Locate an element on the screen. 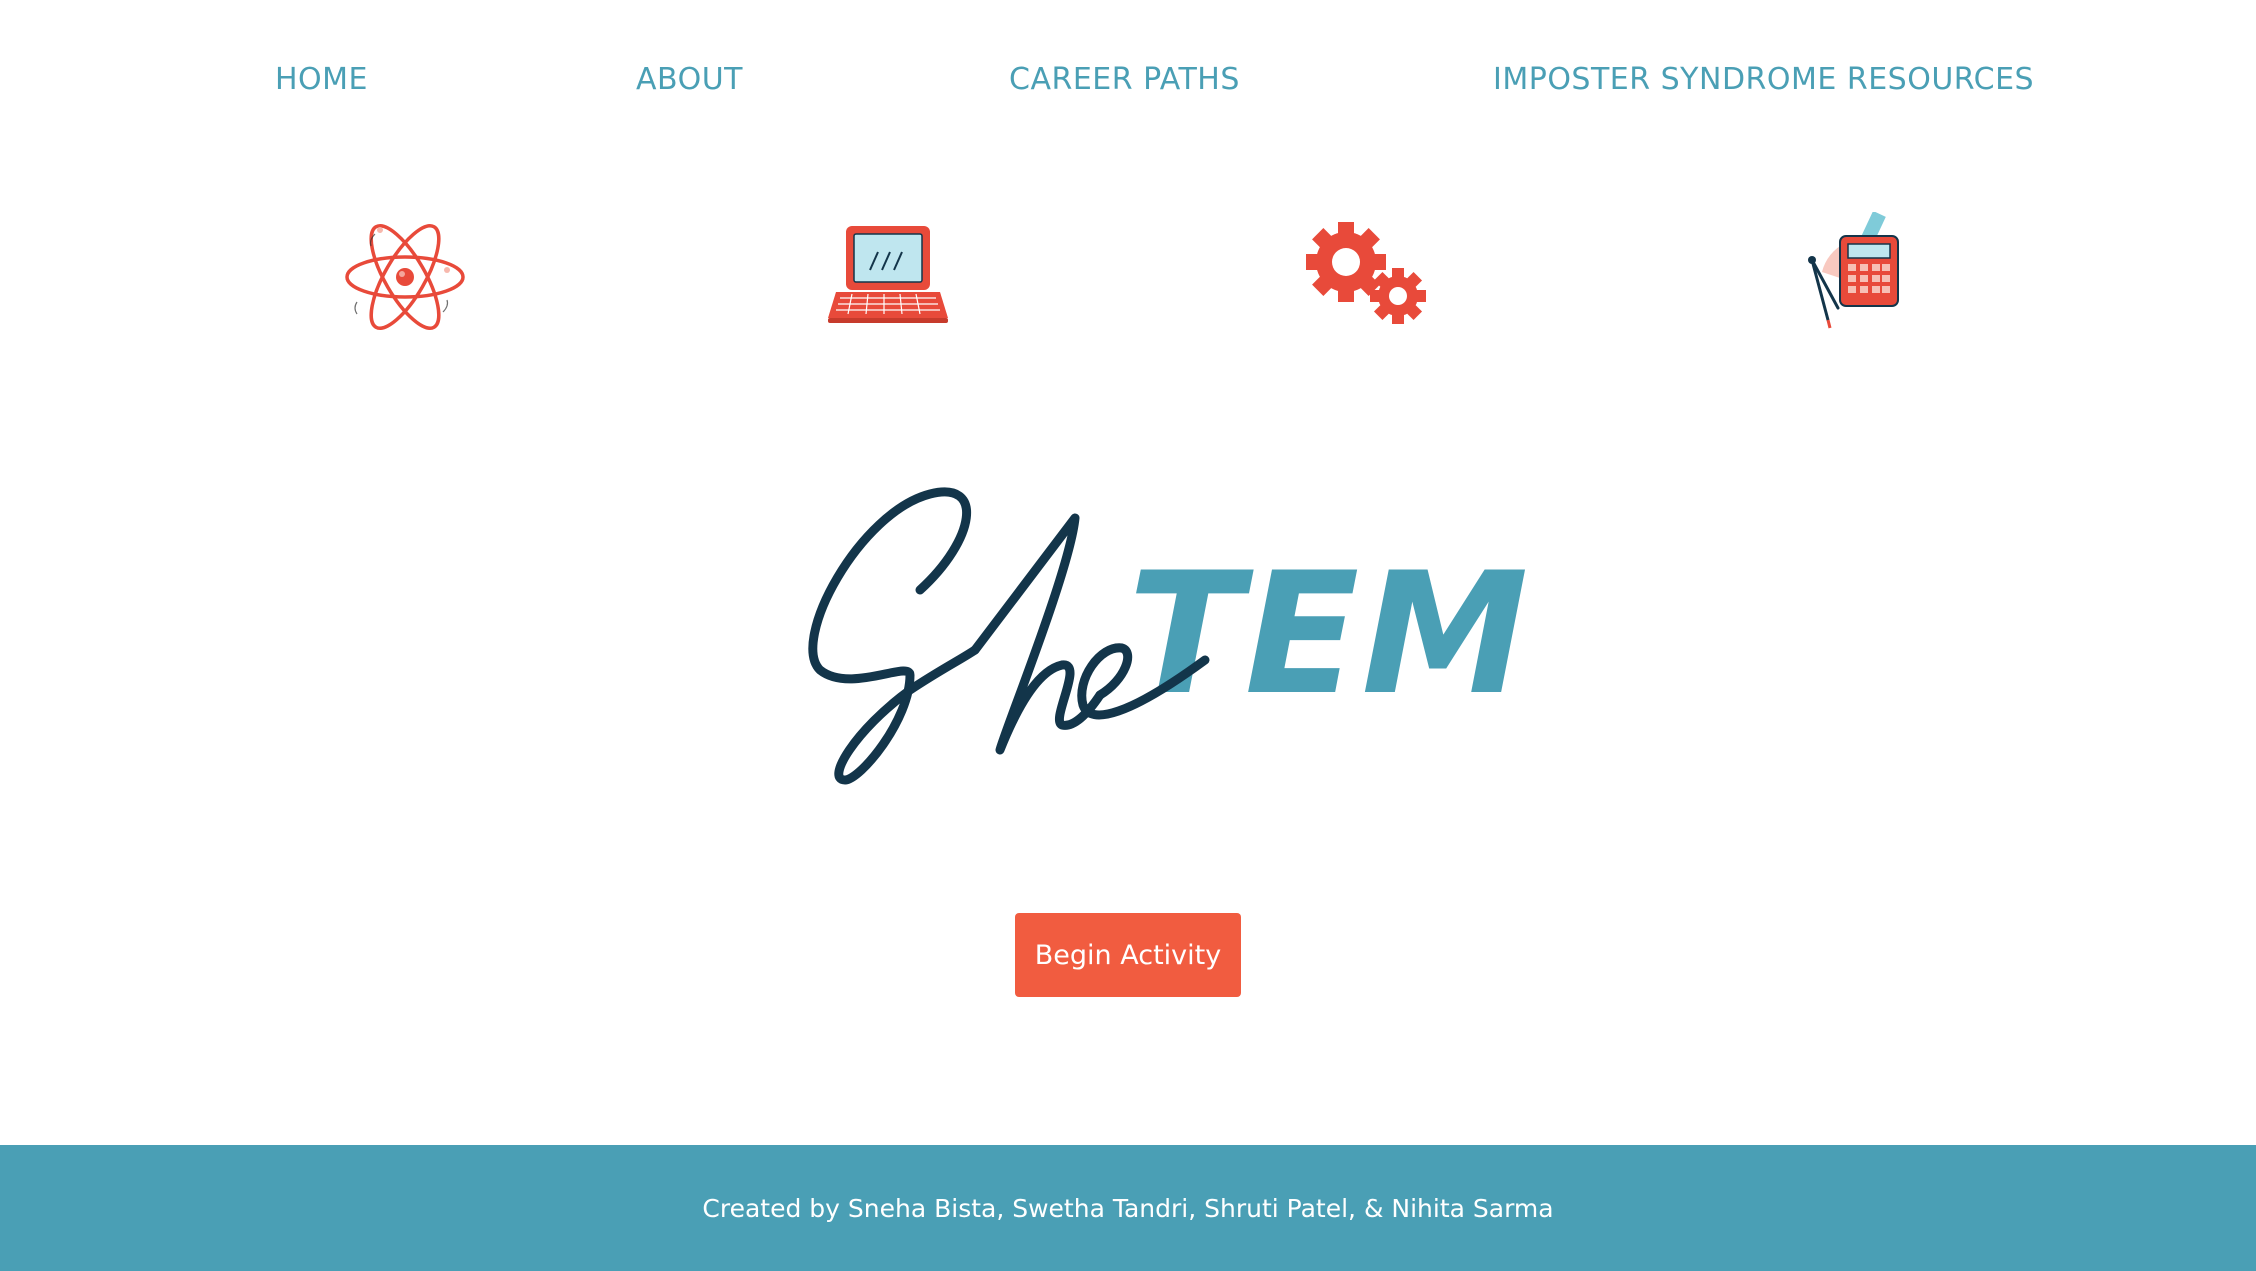  shetem-logo: TEM is located at coordinates (1164, 640).